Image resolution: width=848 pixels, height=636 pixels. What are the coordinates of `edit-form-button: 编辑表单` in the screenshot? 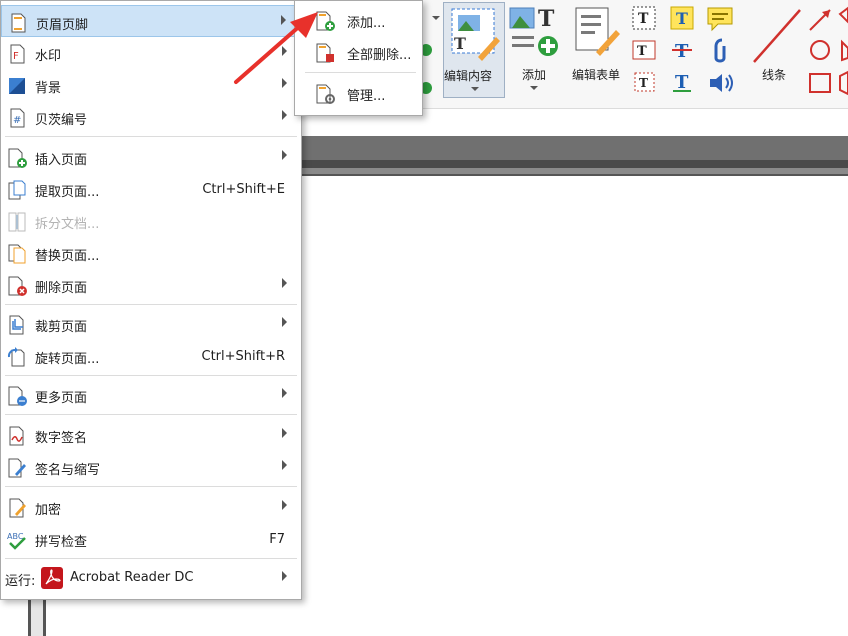 It's located at (596, 50).